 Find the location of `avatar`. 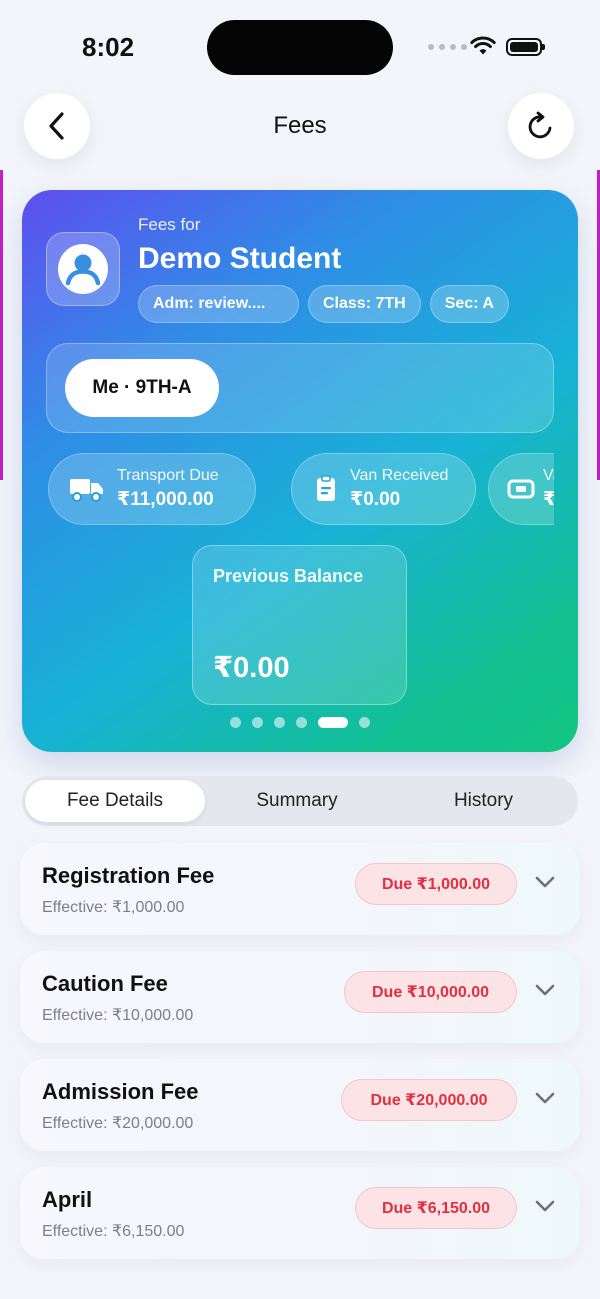

avatar is located at coordinates (83, 269).